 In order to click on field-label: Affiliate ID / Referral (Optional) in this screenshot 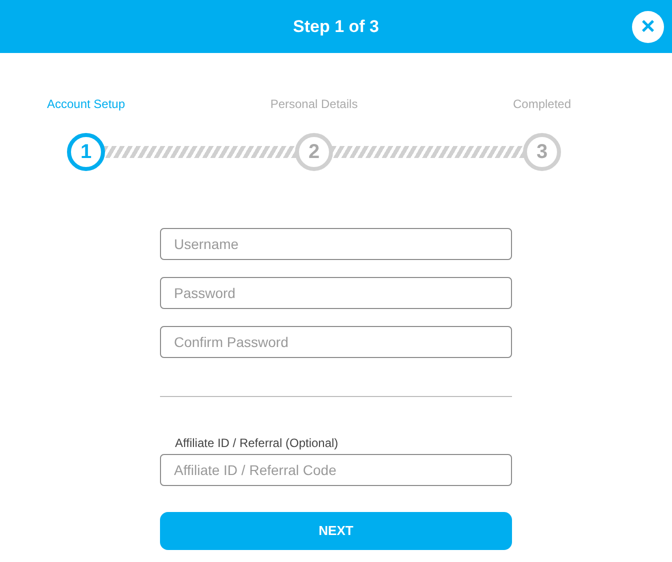, I will do `click(257, 443)`.